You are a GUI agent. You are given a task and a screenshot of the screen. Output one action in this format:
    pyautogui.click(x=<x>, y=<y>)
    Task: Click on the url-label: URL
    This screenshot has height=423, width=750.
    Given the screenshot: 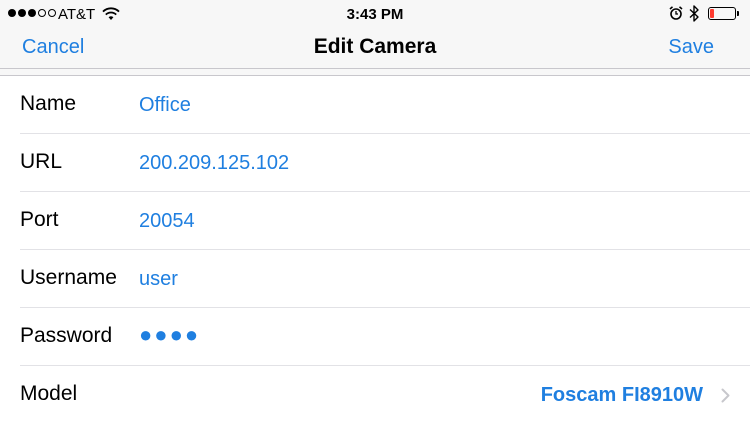 What is the action you would take?
    pyautogui.click(x=41, y=161)
    